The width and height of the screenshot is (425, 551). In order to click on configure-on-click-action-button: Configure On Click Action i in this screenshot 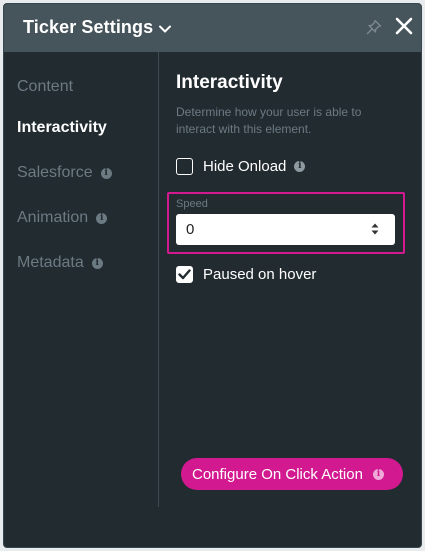, I will do `click(292, 474)`.